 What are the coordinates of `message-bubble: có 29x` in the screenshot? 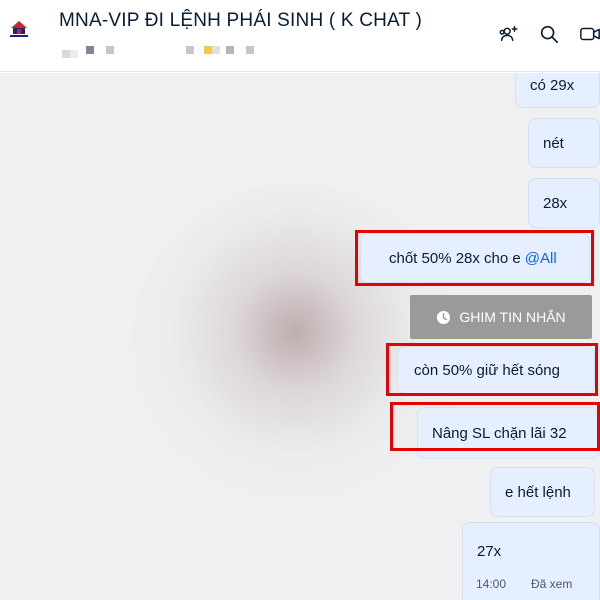 It's located at (557, 90).